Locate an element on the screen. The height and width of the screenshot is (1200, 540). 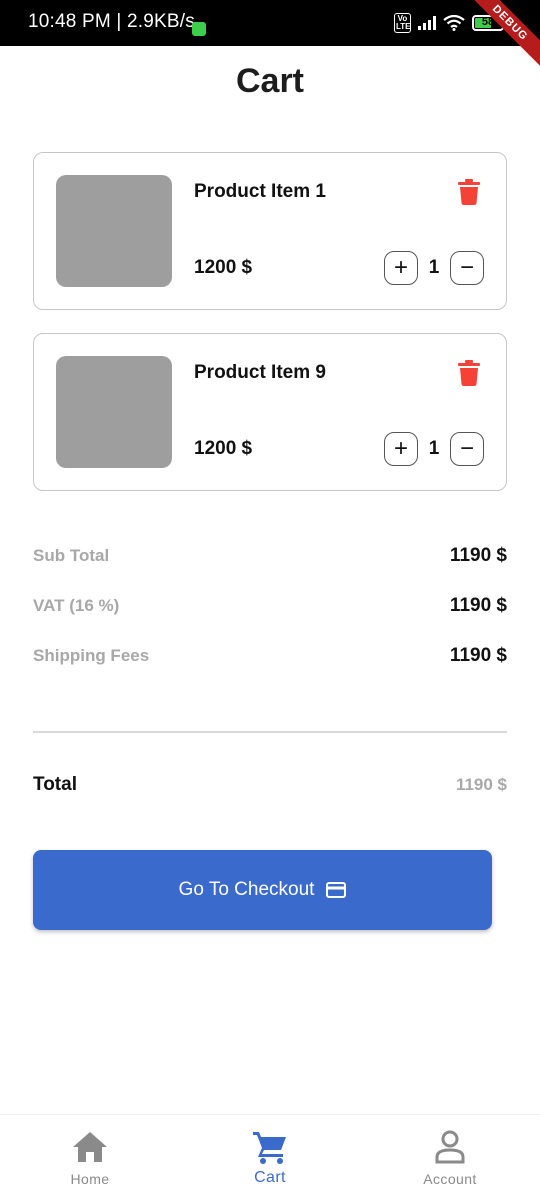
vat-label: VAT (16 %) is located at coordinates (76, 605).